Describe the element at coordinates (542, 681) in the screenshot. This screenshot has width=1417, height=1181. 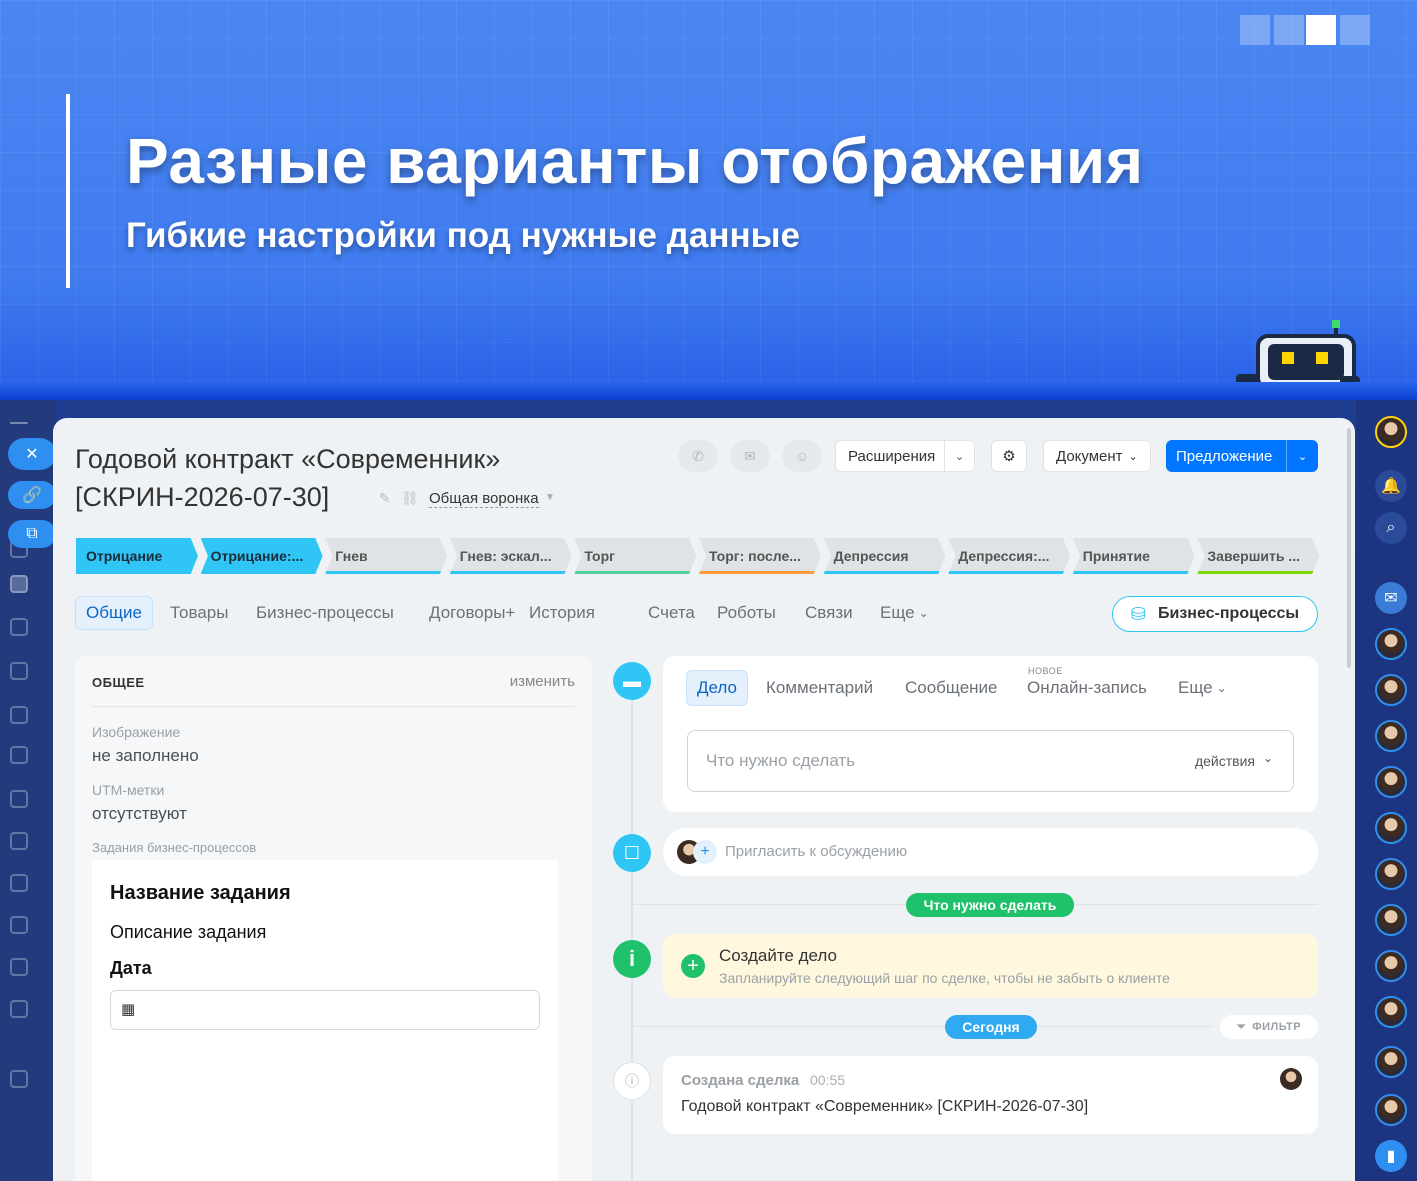
I see `edit-link: изменить` at that location.